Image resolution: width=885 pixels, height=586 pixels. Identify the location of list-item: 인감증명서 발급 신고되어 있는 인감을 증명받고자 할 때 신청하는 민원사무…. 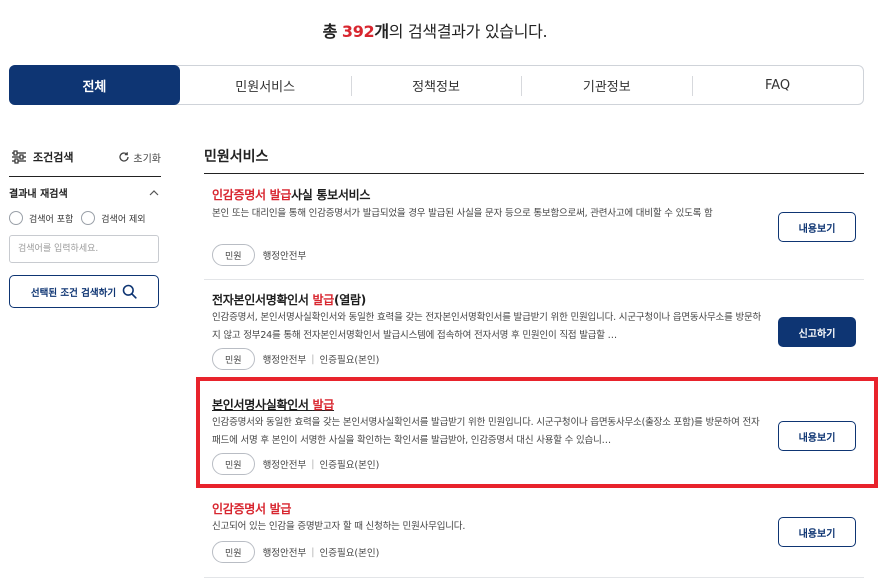
(534, 534).